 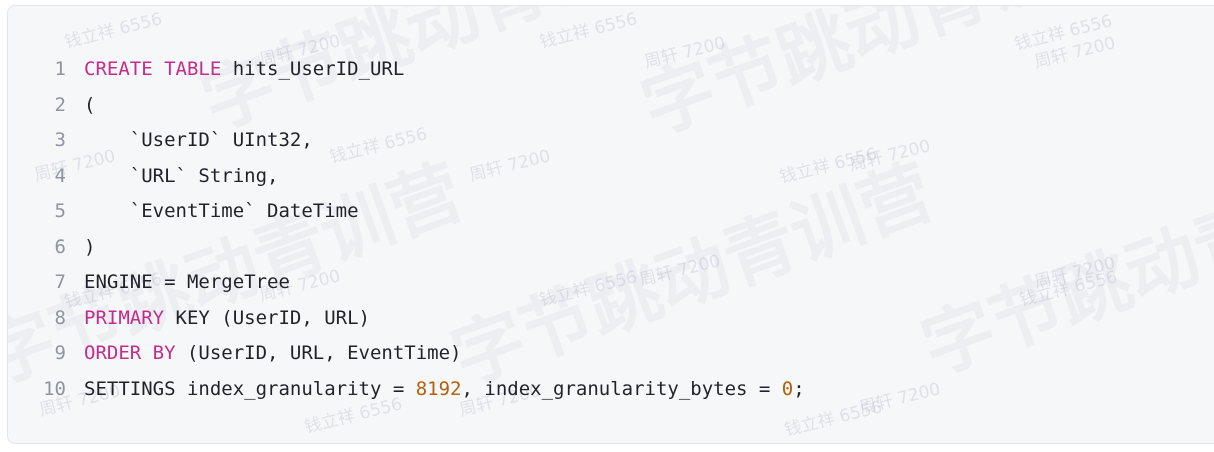 I want to click on code-token: ), so click(x=90, y=246).